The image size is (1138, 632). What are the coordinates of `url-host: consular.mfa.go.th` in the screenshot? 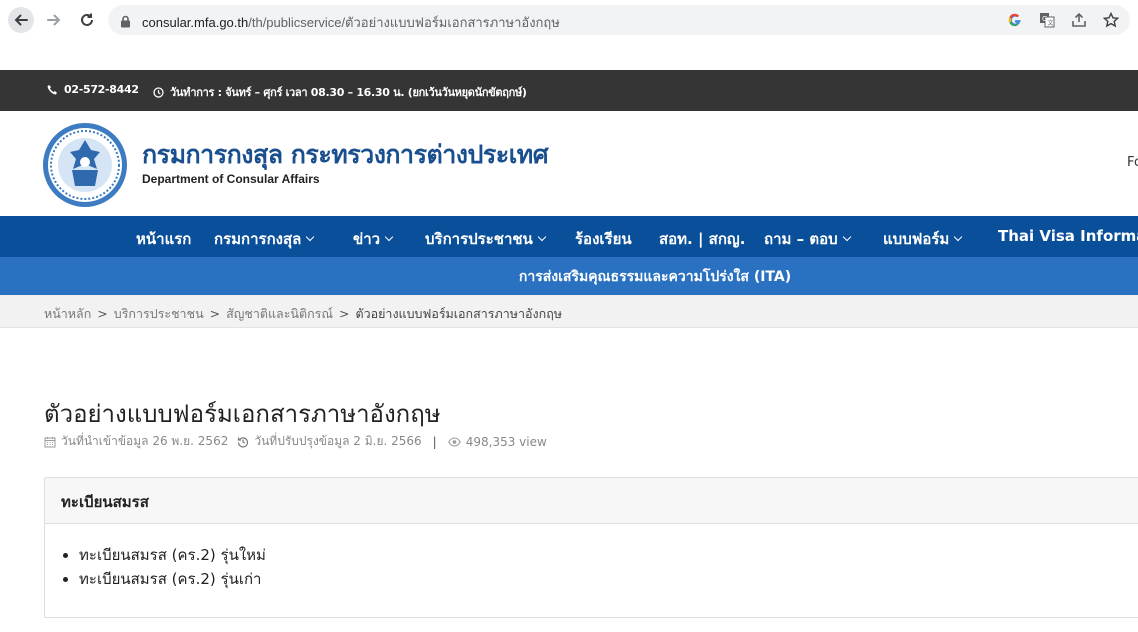 It's located at (195, 22).